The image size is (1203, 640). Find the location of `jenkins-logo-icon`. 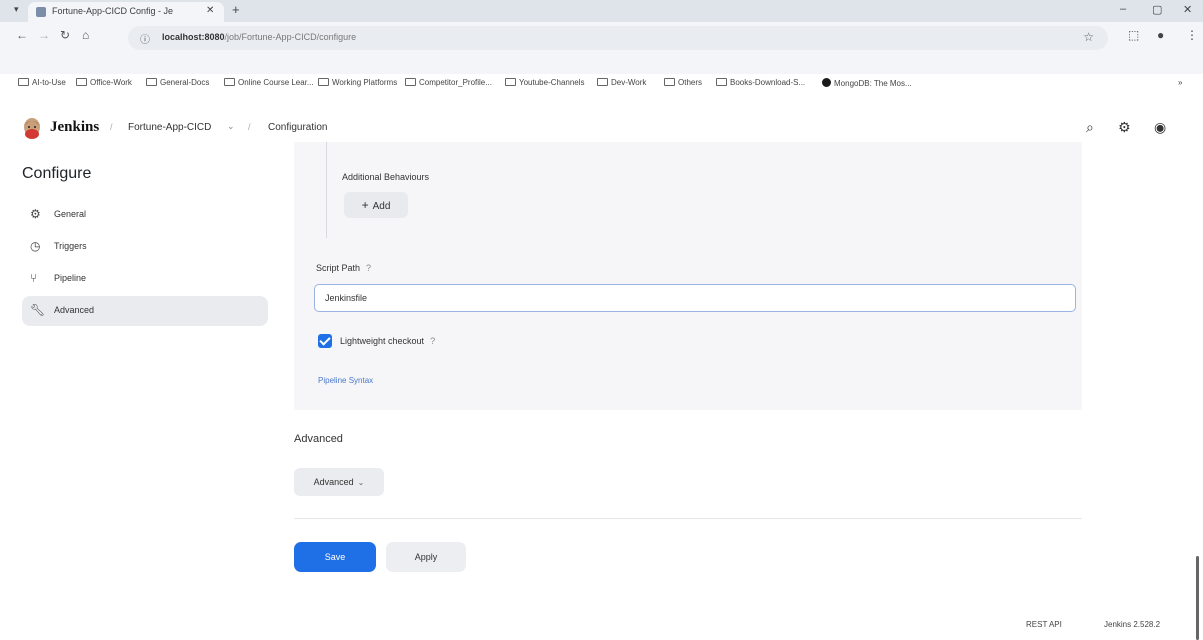

jenkins-logo-icon is located at coordinates (32, 128).